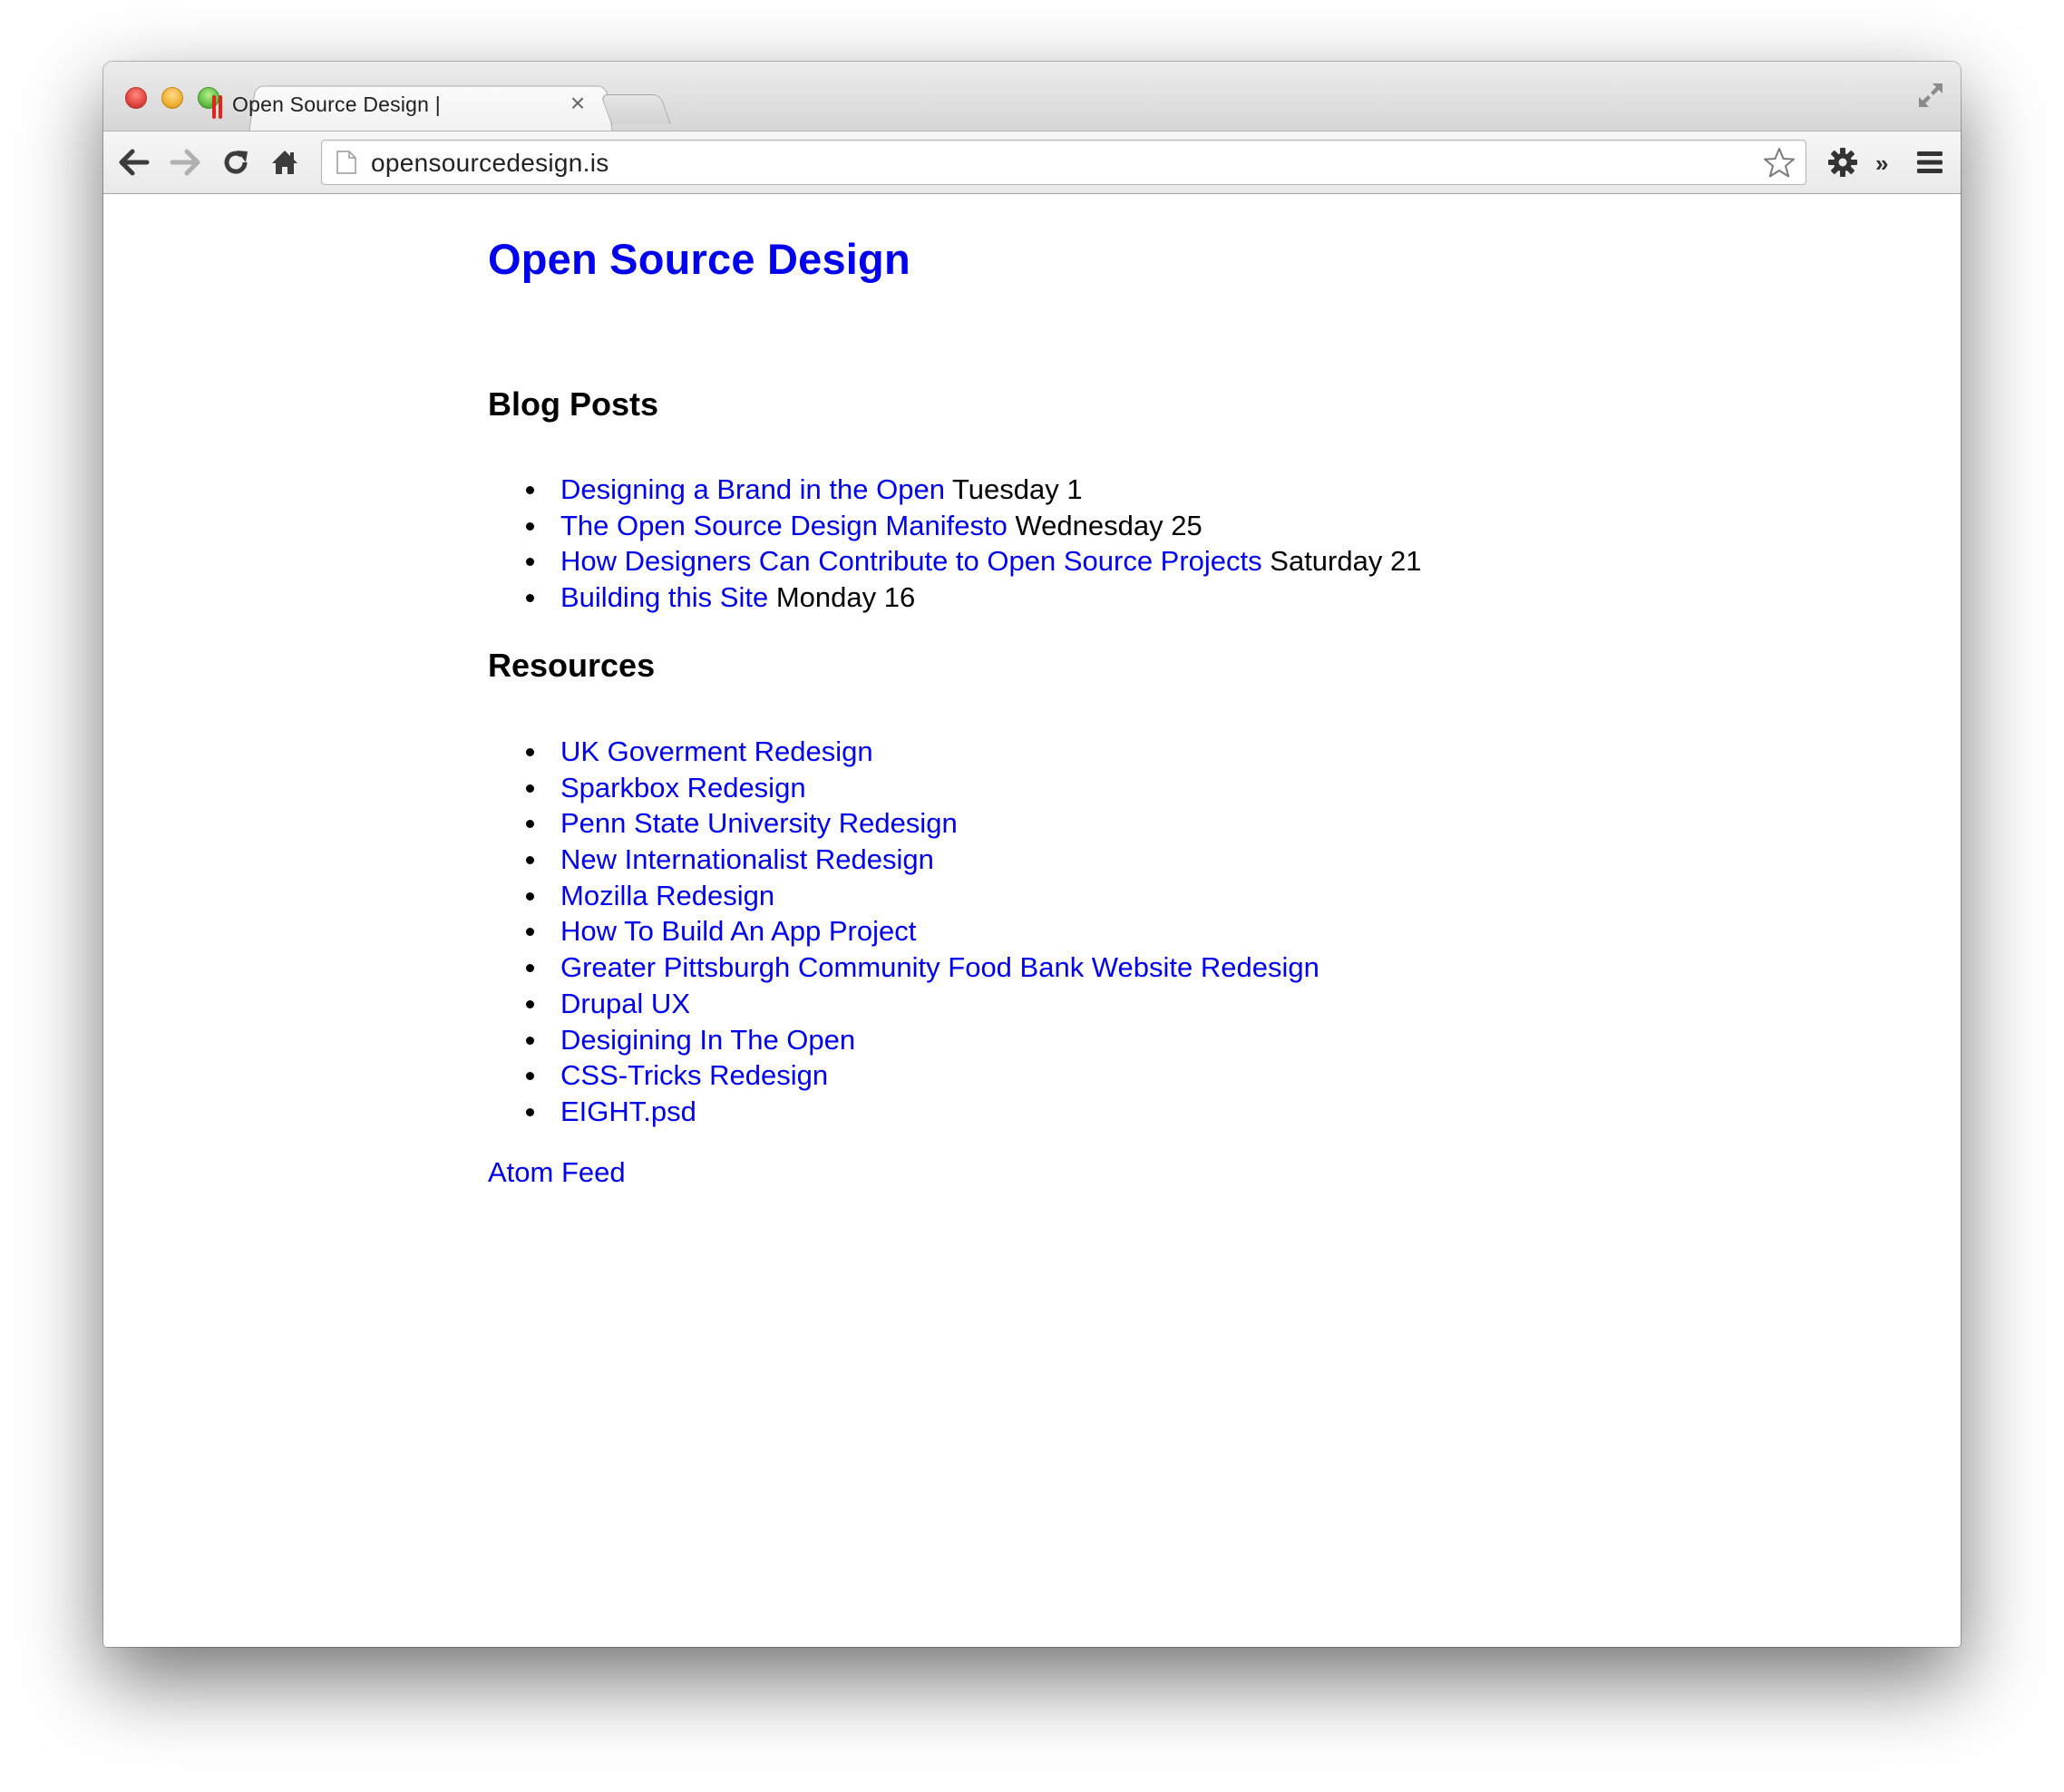  I want to click on tab-title: Open Source Design |, so click(336, 104).